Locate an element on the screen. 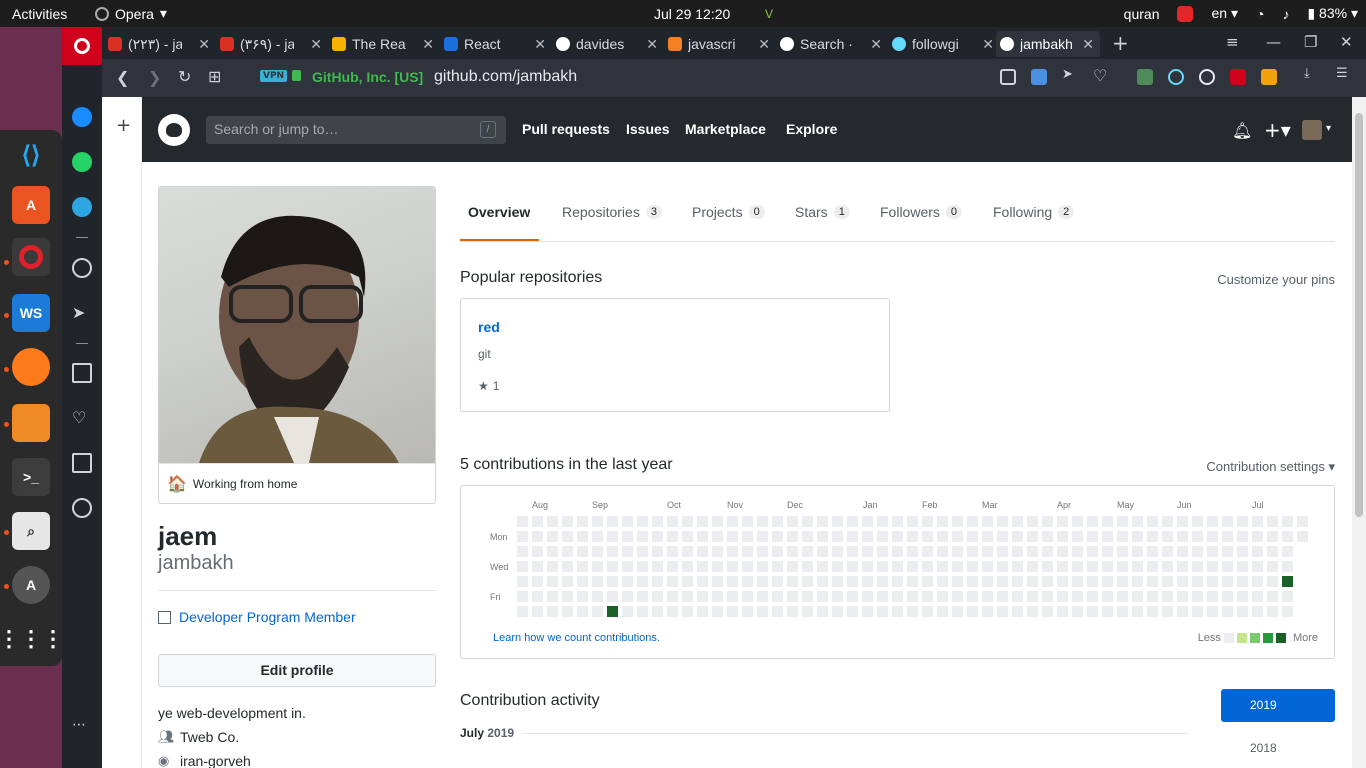 Image resolution: width=1366 pixels, height=768 pixels. scrollbar-thumb is located at coordinates (1359, 315).